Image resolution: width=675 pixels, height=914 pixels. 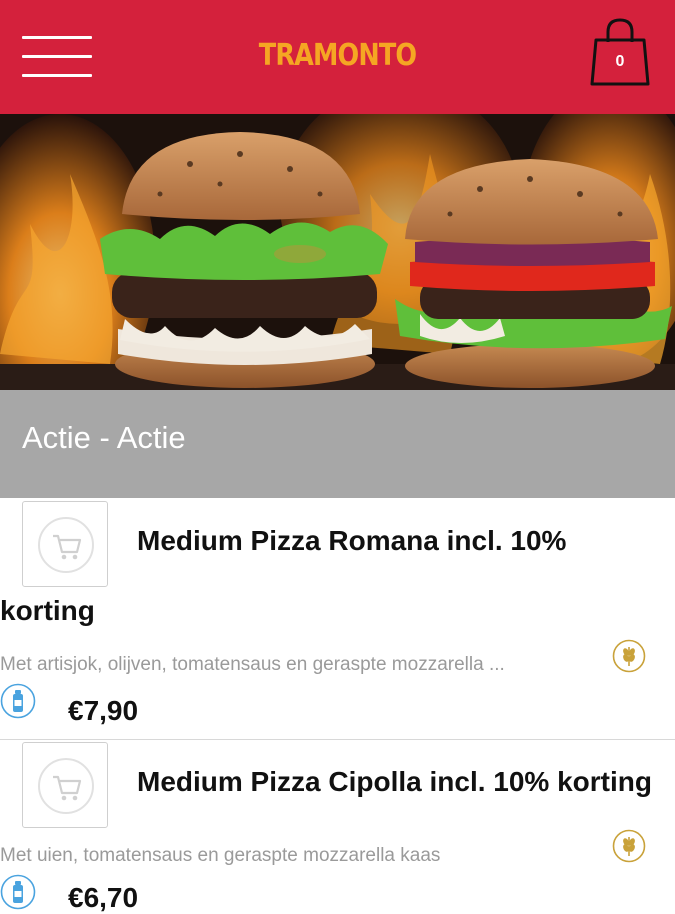 I want to click on category-title: Actie - Actie, so click(x=104, y=437).